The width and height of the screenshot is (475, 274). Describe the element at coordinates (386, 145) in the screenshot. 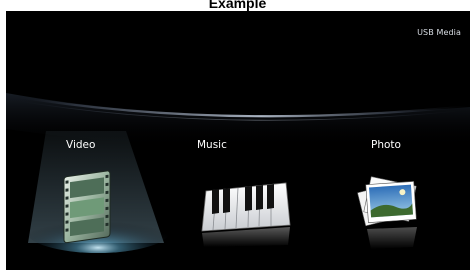

I see `menu-label-photo: Photo` at that location.